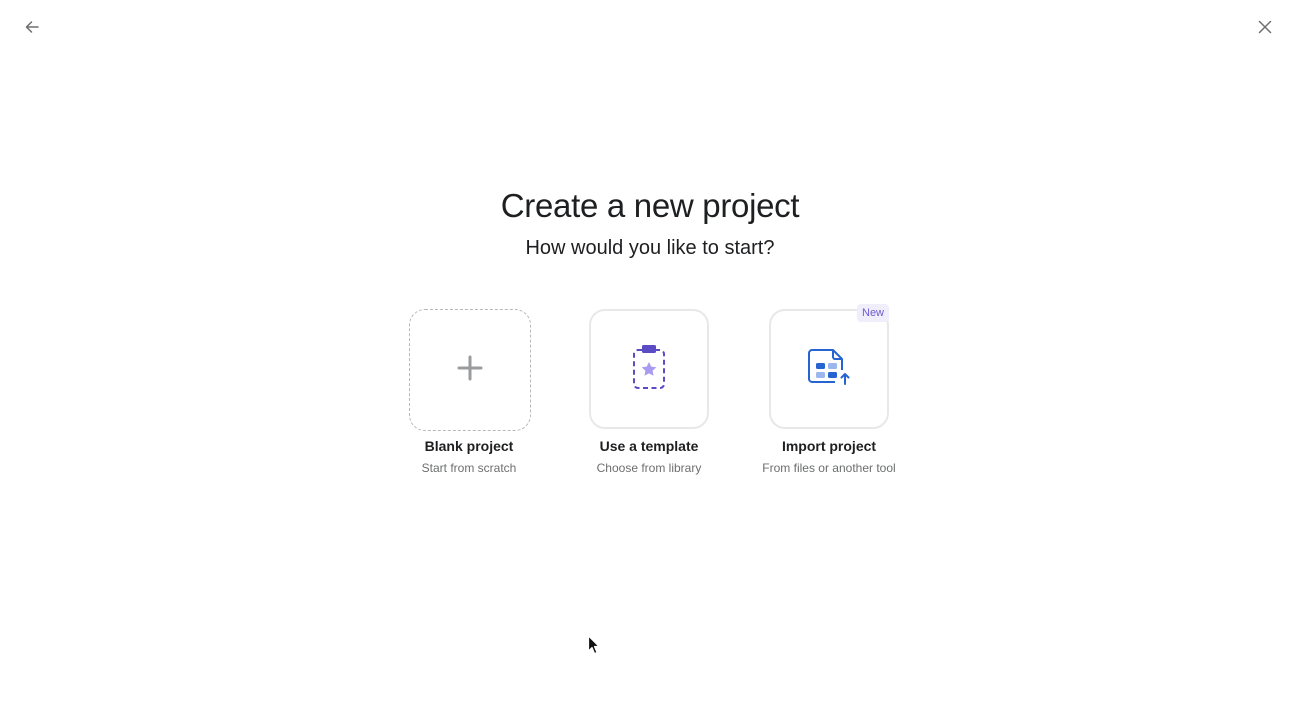  What do you see at coordinates (829, 468) in the screenshot?
I see `option-description: From files or another tool` at bounding box center [829, 468].